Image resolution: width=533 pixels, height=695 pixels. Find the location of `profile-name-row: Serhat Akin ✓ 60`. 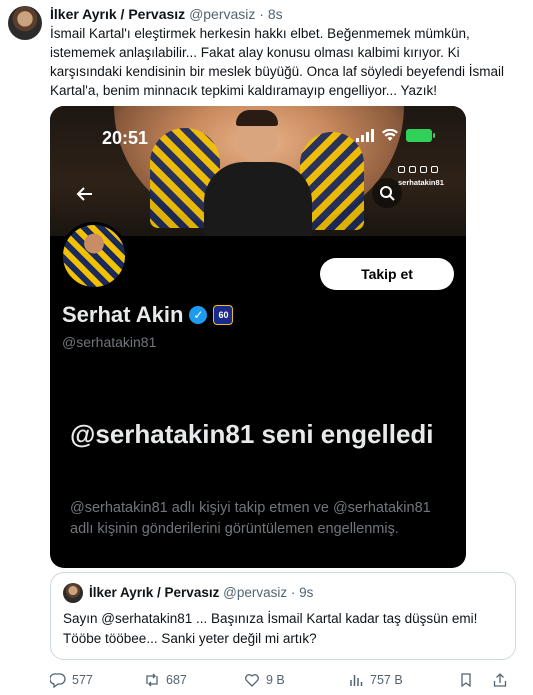

profile-name-row: Serhat Akin ✓ 60 is located at coordinates (148, 315).